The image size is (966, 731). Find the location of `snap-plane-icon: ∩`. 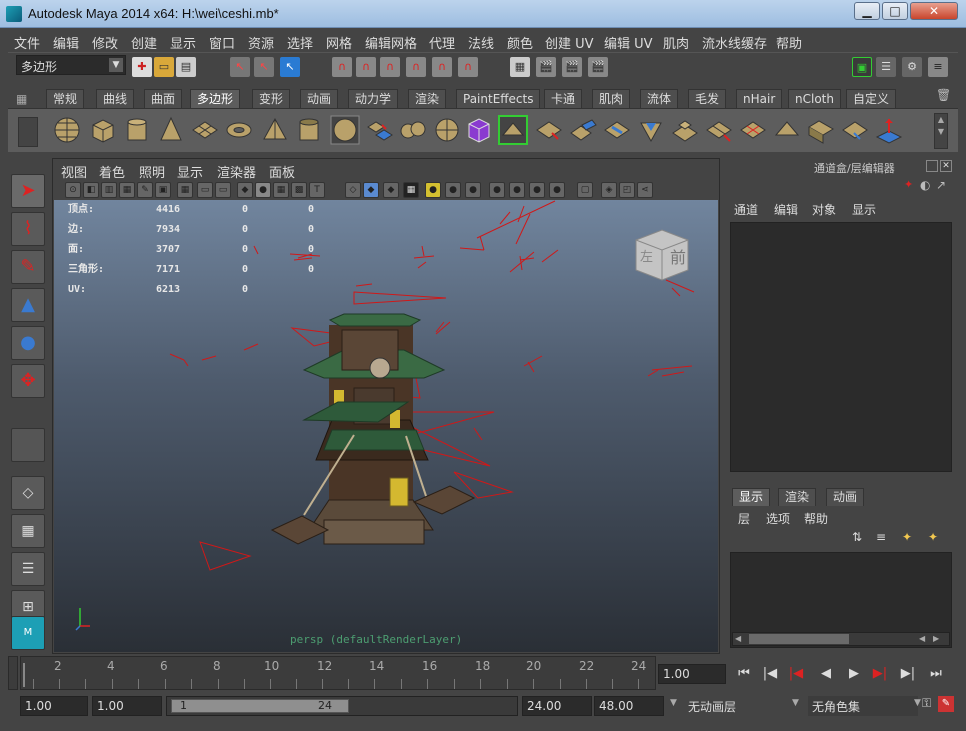

snap-plane-icon: ∩ is located at coordinates (416, 67).